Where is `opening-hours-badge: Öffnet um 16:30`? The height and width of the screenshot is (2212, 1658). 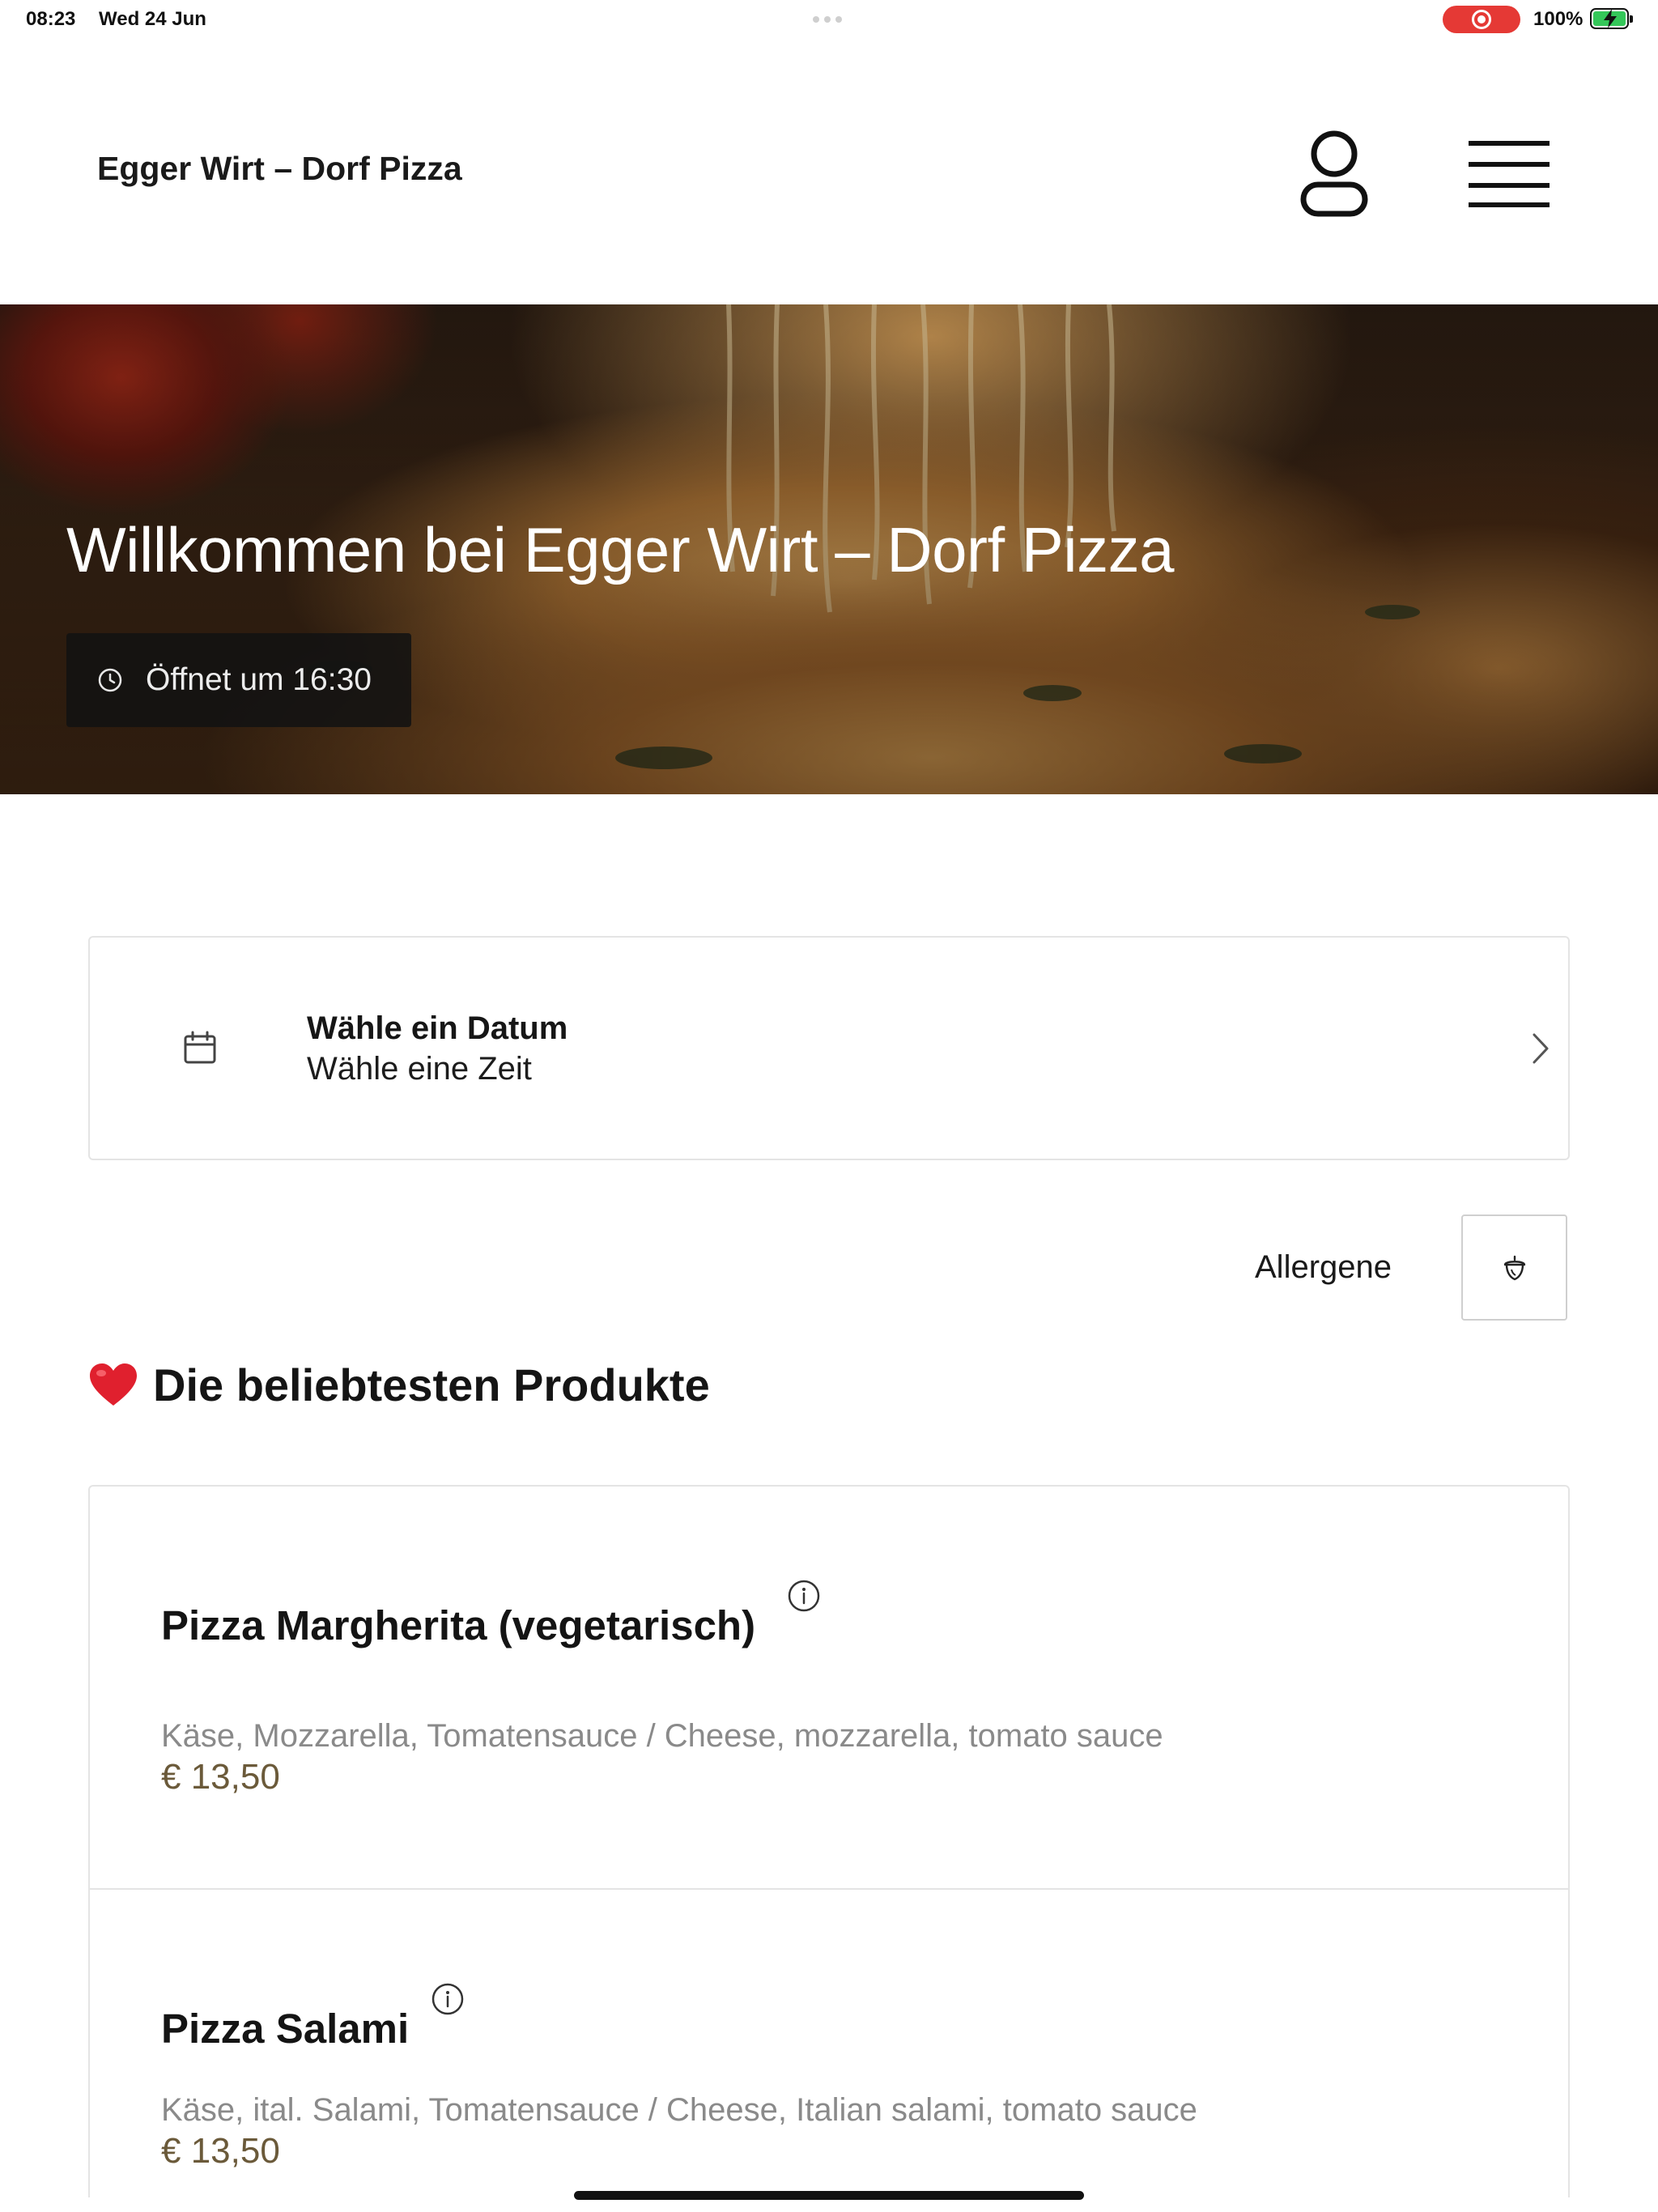 opening-hours-badge: Öffnet um 16:30 is located at coordinates (238, 680).